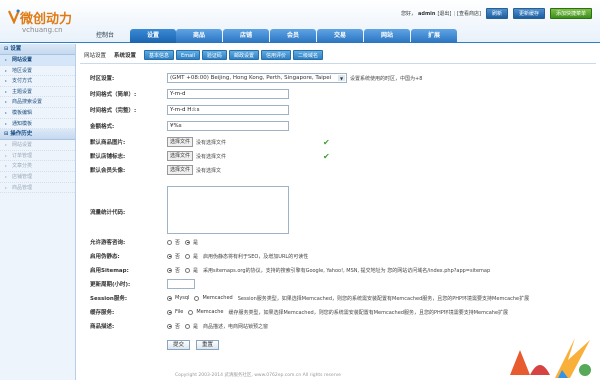 Image resolution: width=600 pixels, height=380 pixels. What do you see at coordinates (528, 13) in the screenshot?
I see `update-cache-button: 更新缓存` at bounding box center [528, 13].